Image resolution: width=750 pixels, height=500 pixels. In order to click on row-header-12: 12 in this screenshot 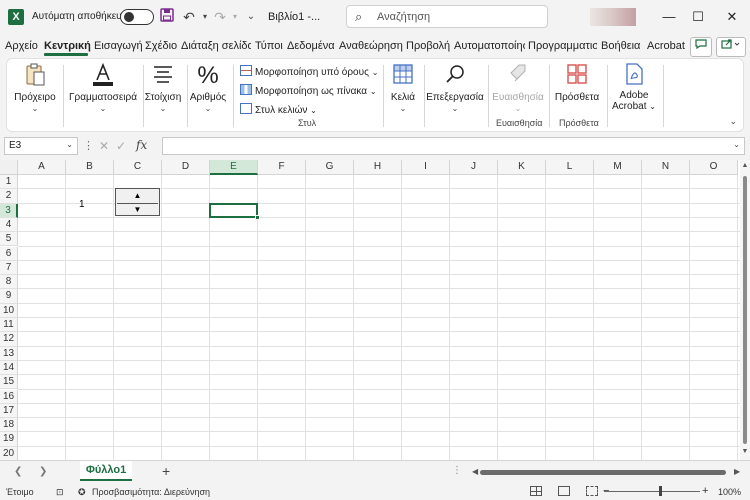, I will do `click(9, 339)`.